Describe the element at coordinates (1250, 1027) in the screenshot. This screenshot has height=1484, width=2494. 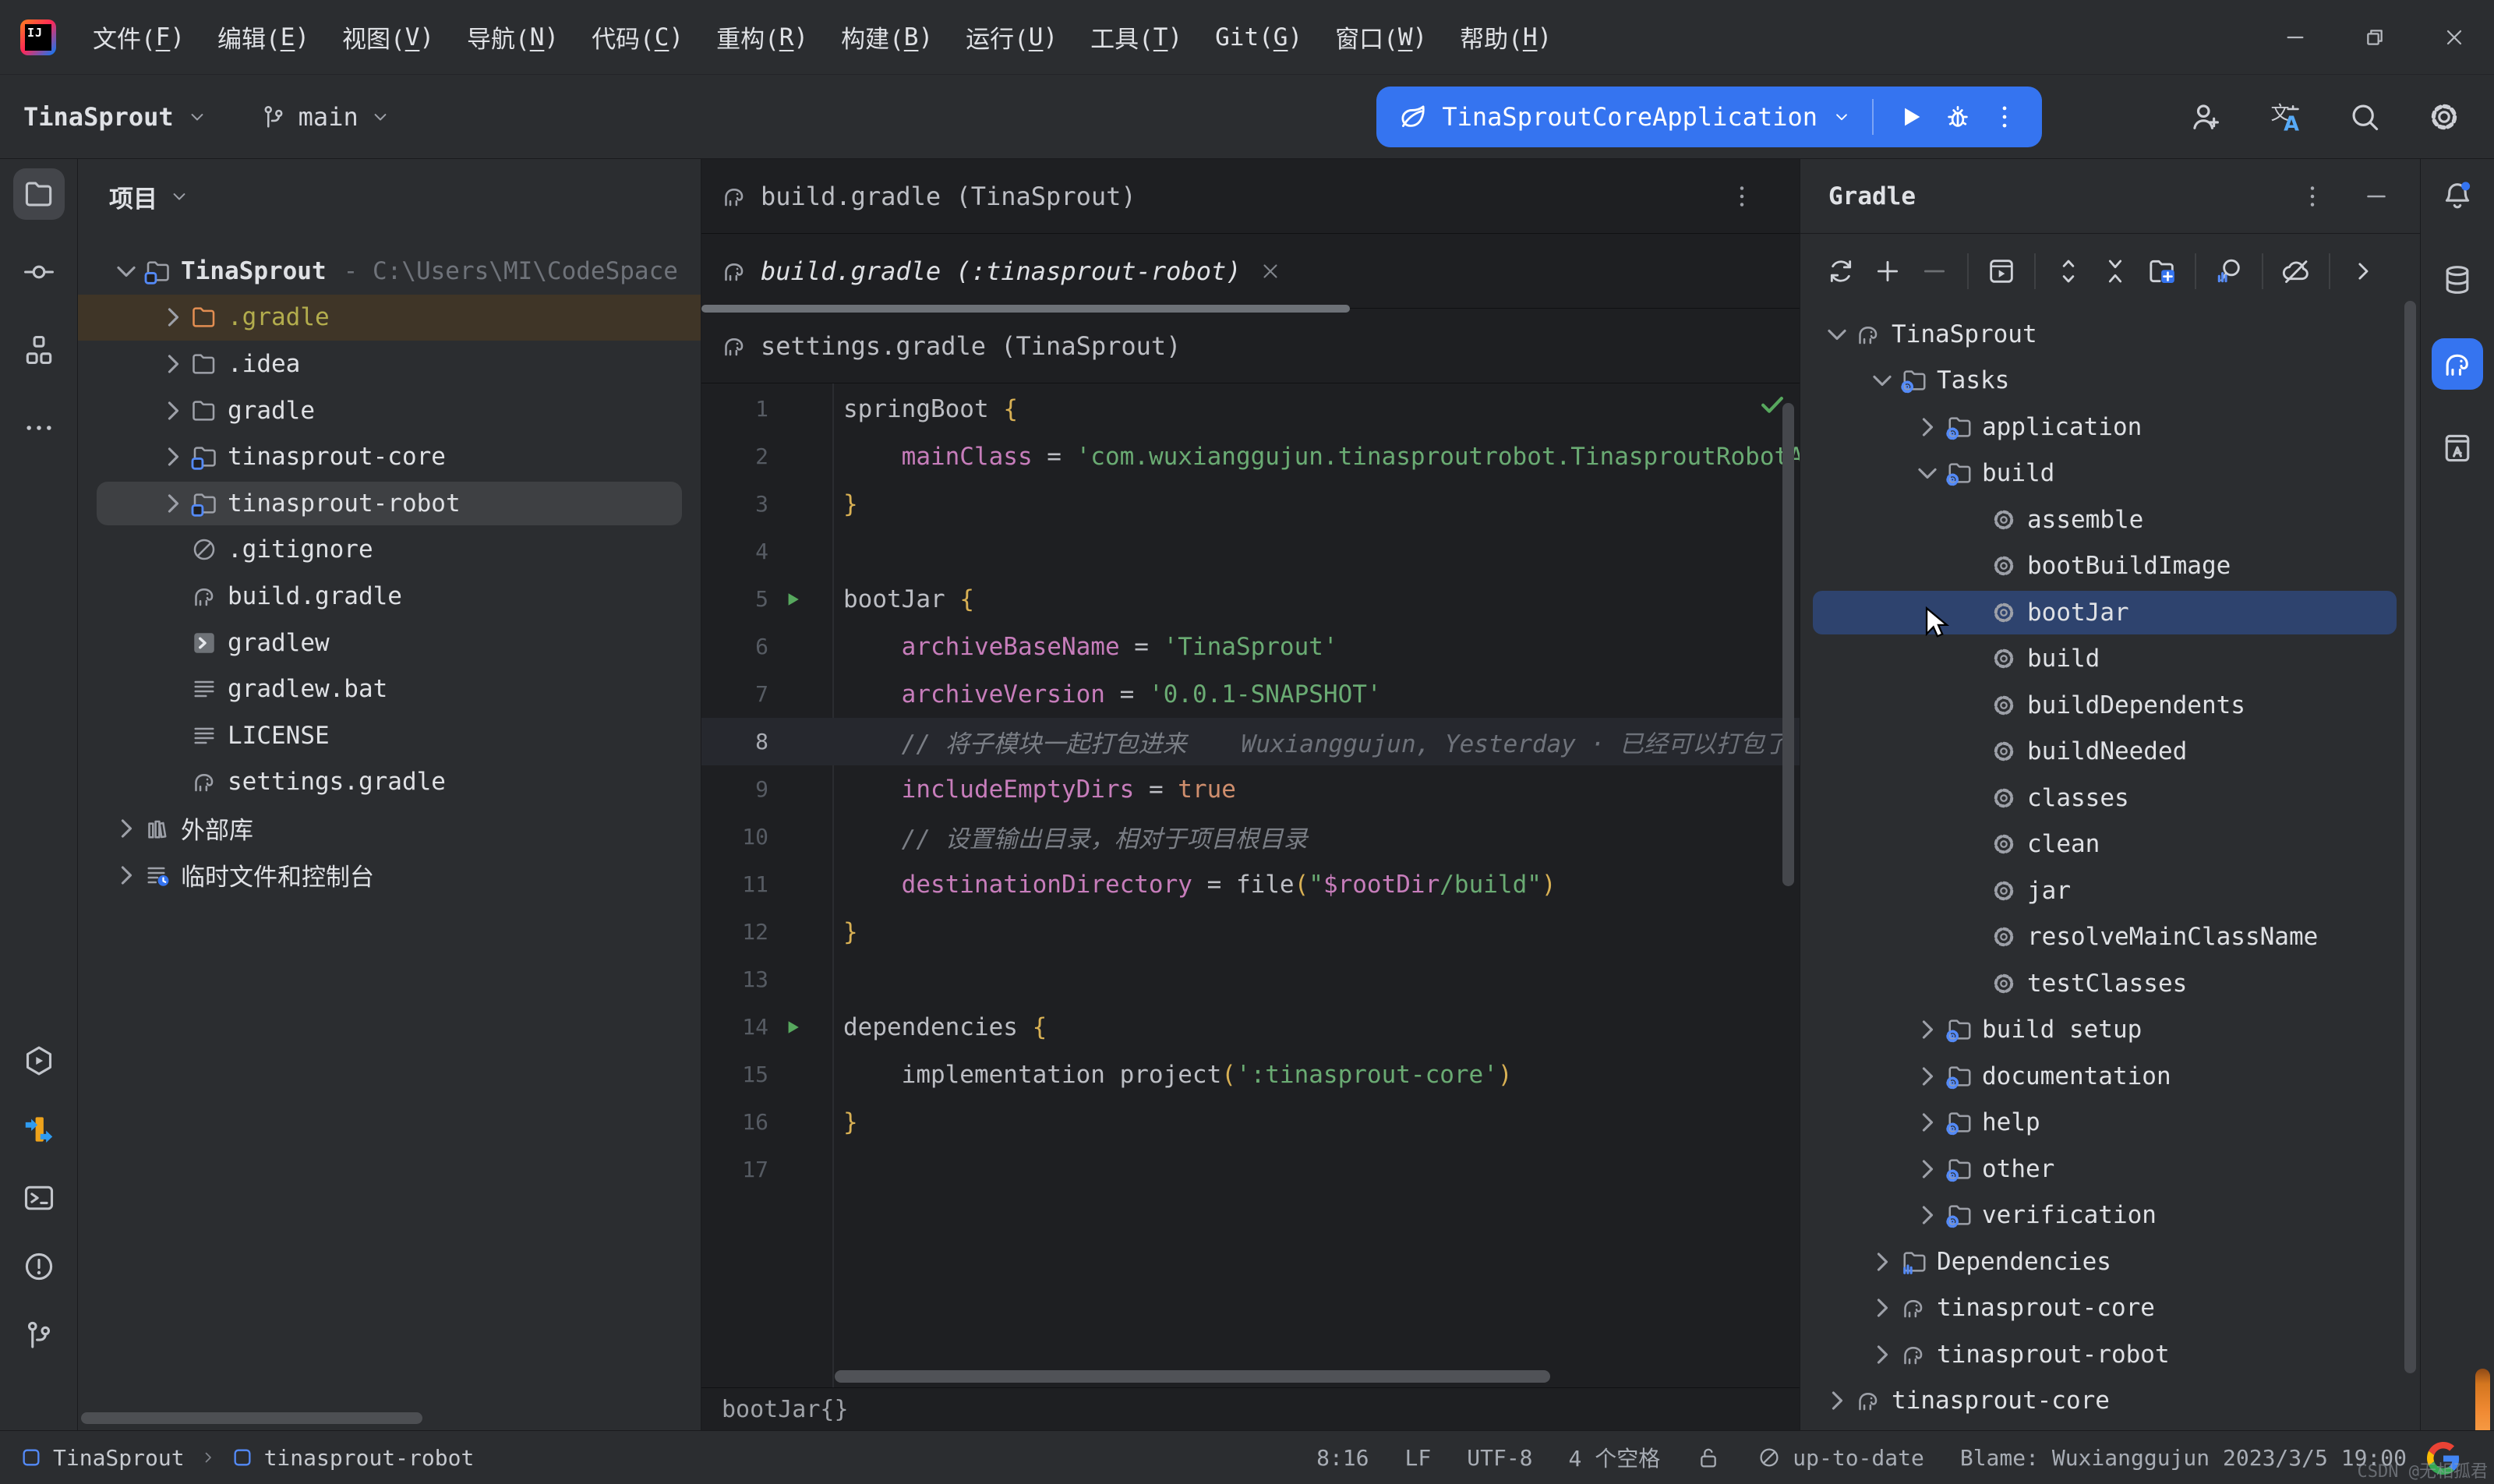
I see `code-line: 14 dependencies {` at that location.